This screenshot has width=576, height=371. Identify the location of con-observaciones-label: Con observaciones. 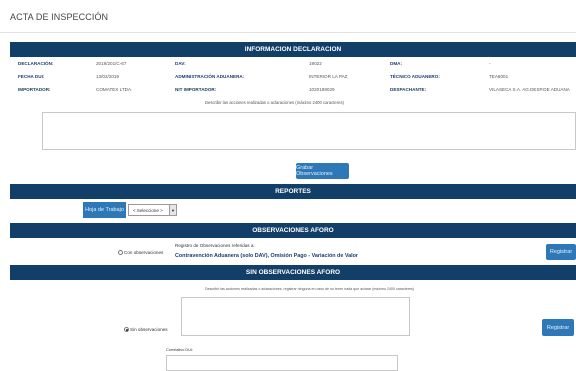
(144, 252).